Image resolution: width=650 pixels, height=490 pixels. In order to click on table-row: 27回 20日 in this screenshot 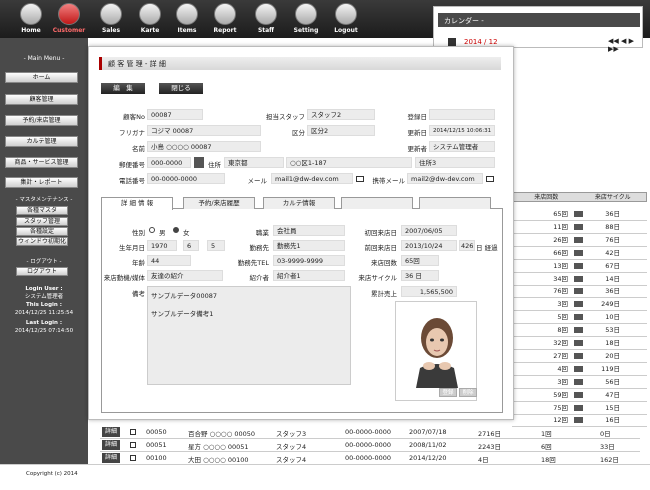, I will do `click(579, 356)`.